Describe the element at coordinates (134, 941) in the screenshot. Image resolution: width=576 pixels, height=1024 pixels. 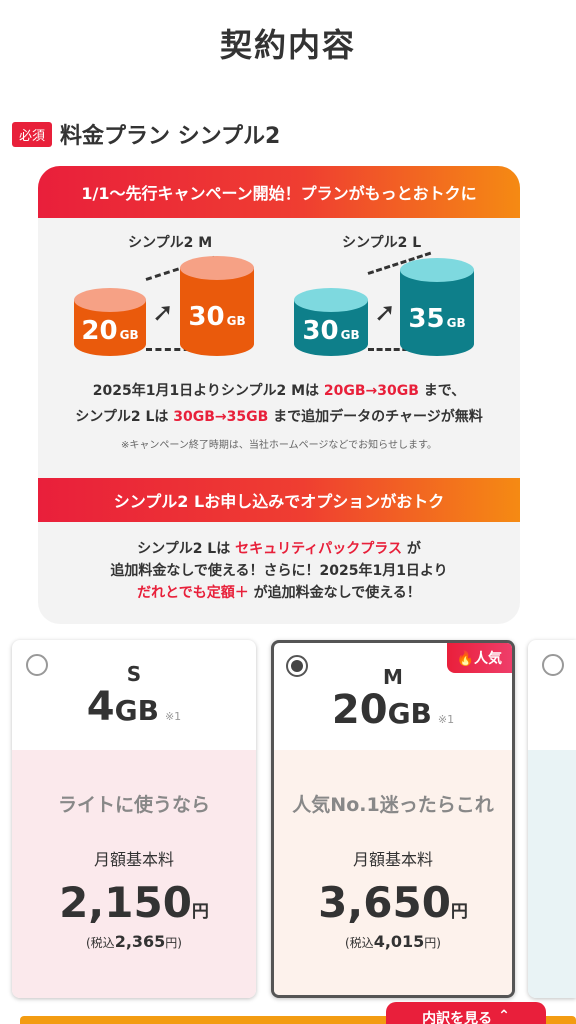
I see `plan-tax-price: (税込2,365円)` at that location.